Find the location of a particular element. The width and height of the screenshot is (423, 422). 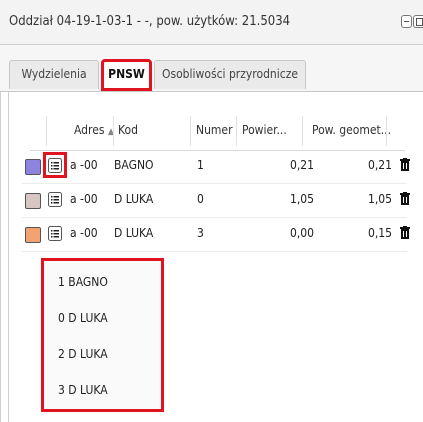

dropdown-menu: 1 BAGNO 0 D LUKA 2 D LUKA 3 D LUKA is located at coordinates (102, 335).